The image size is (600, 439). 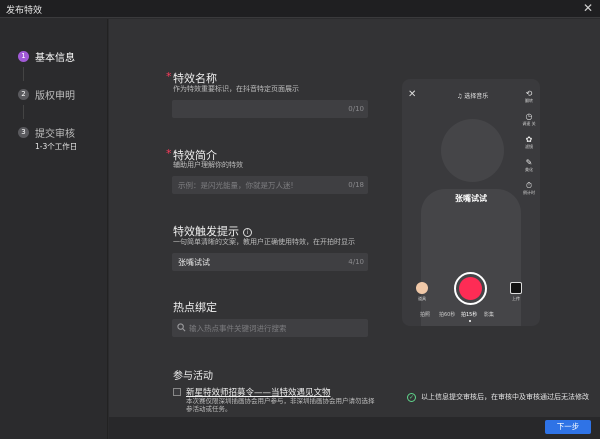 I want to click on speed-icon: ◷, so click(x=529, y=116).